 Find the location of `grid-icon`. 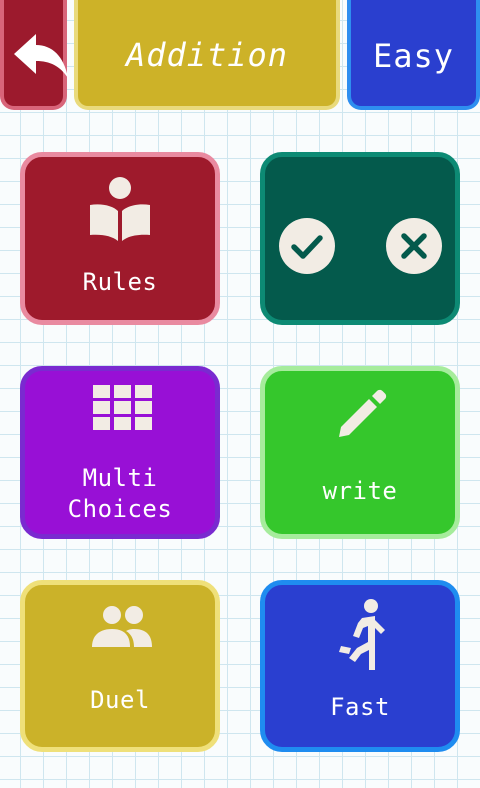

grid-icon is located at coordinates (122, 407).